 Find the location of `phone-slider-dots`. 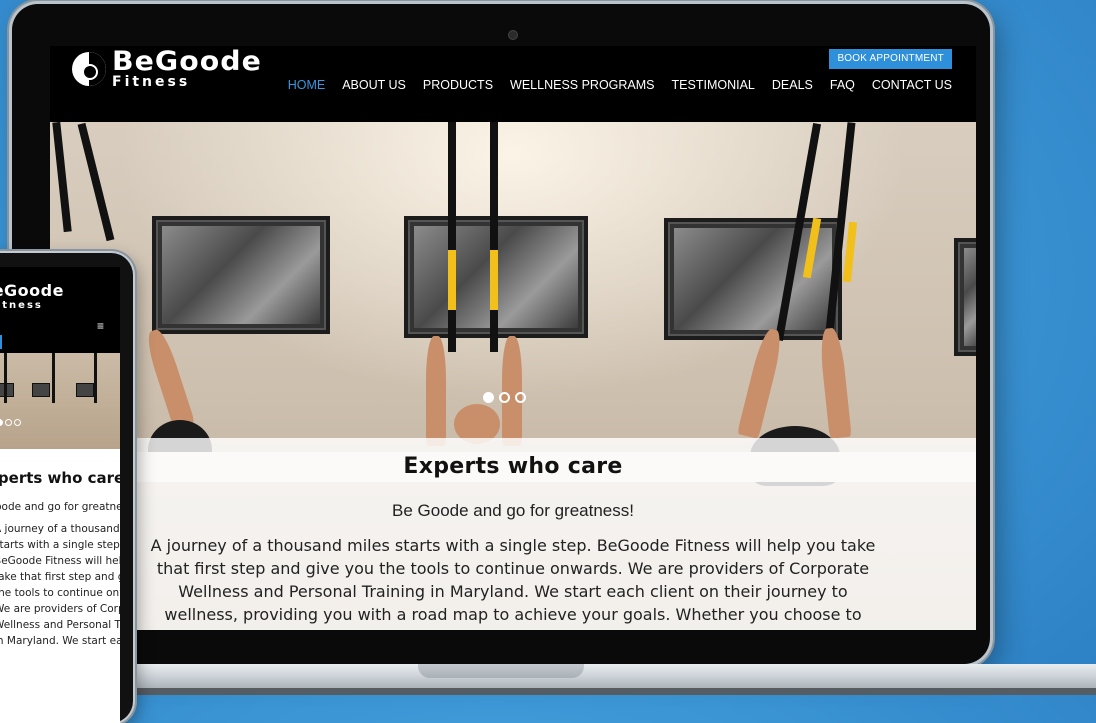

phone-slider-dots is located at coordinates (10, 422).